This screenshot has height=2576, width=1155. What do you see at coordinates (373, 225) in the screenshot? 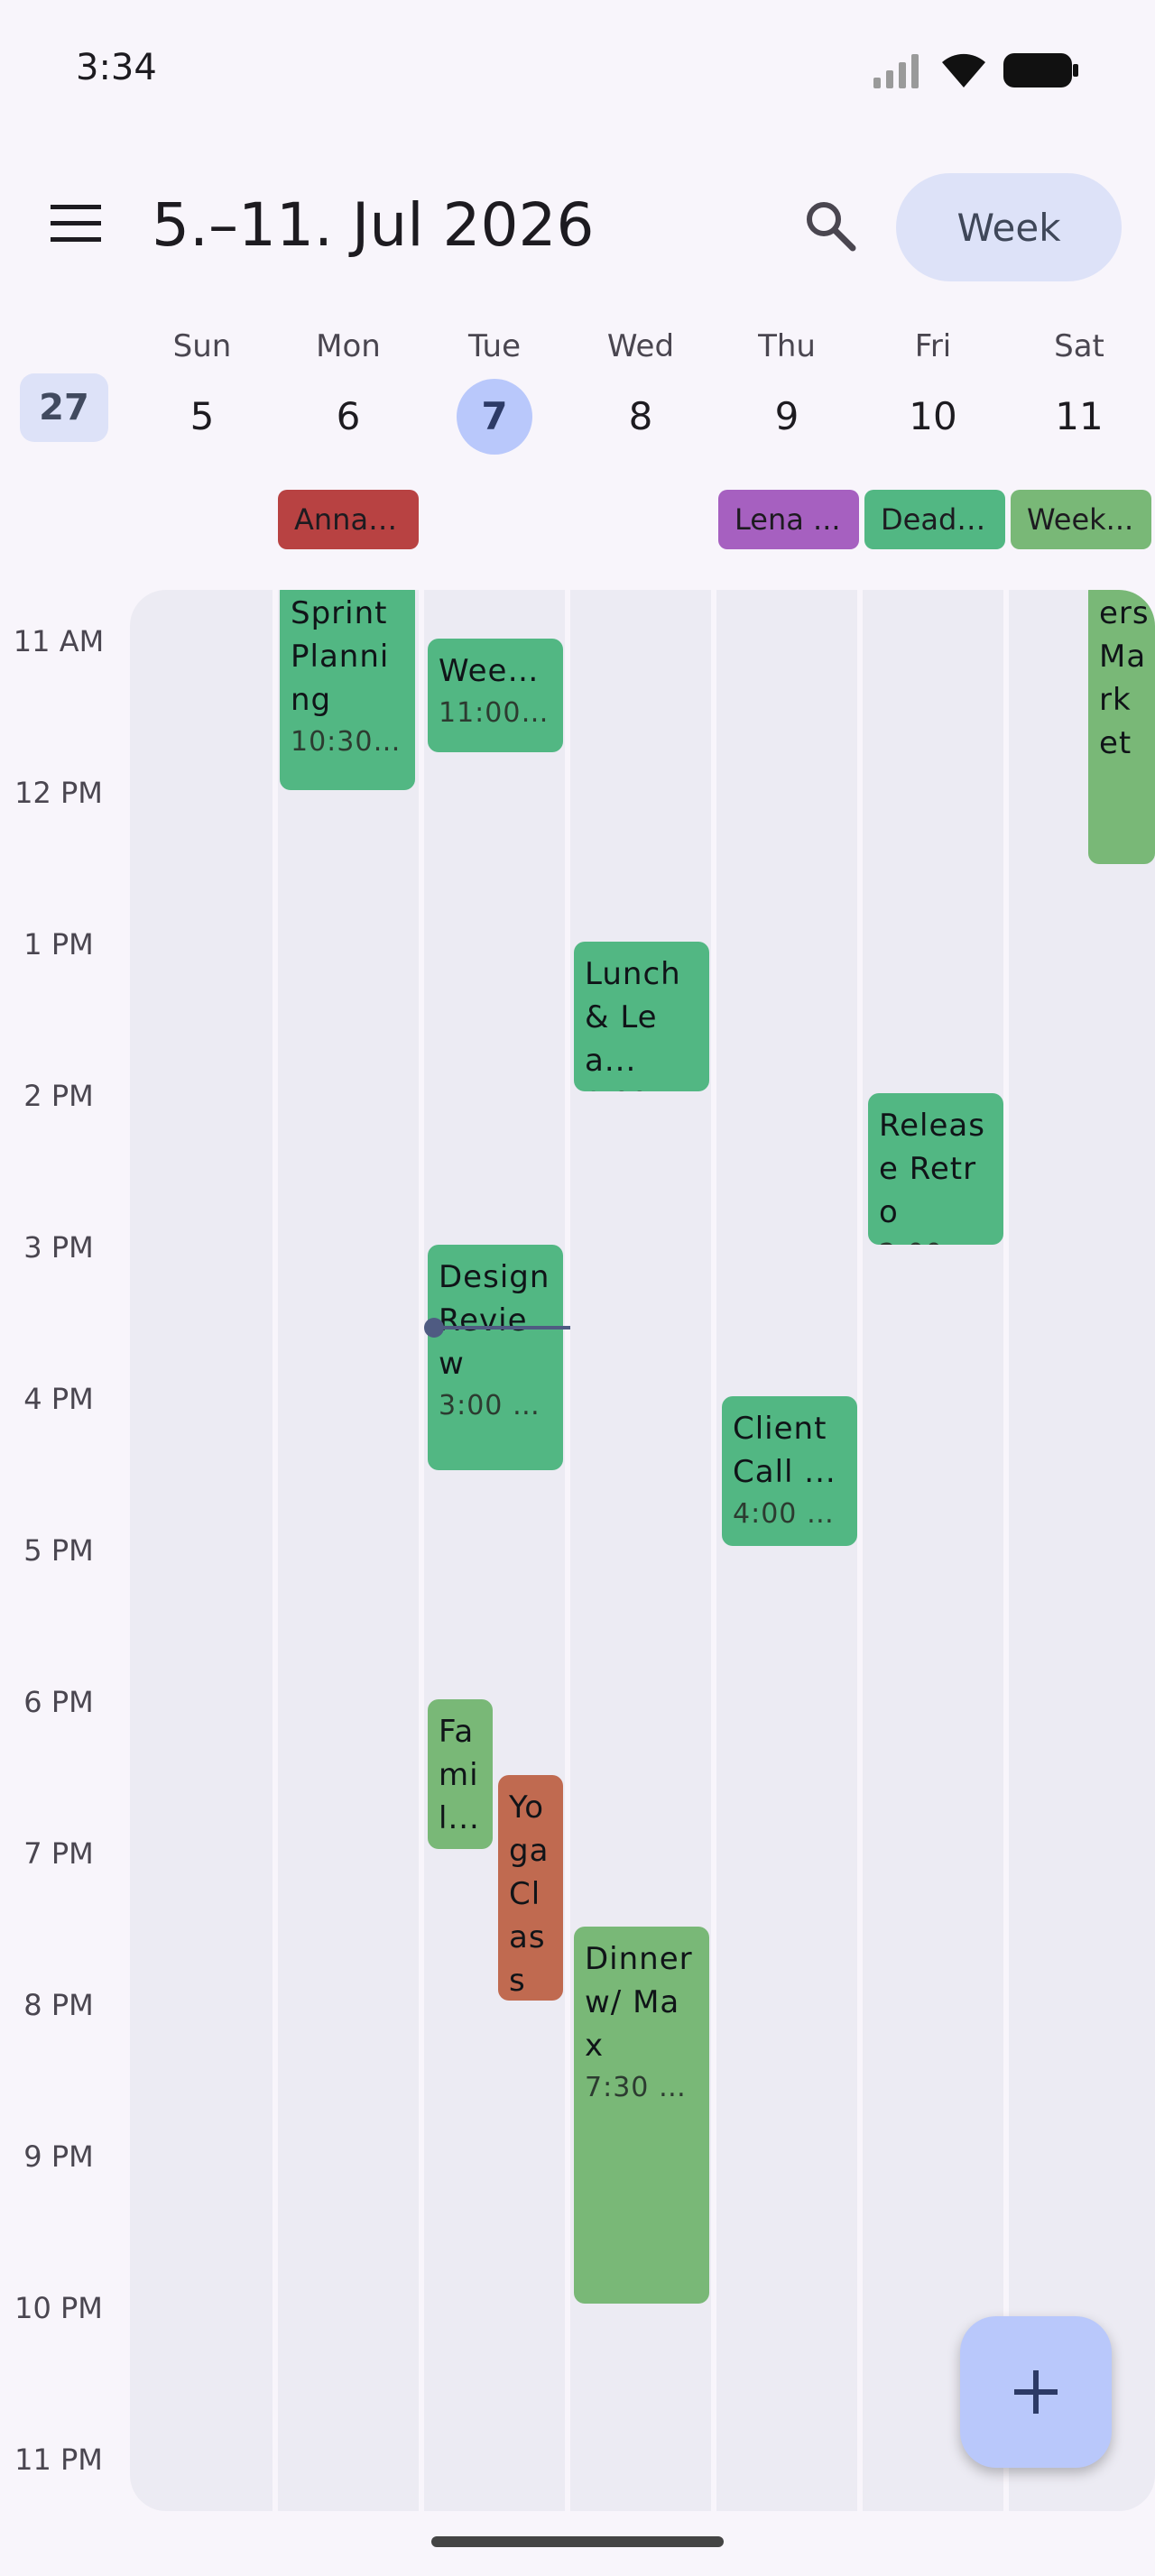
I see `page-title: 5.–11. Jul 2026` at bounding box center [373, 225].